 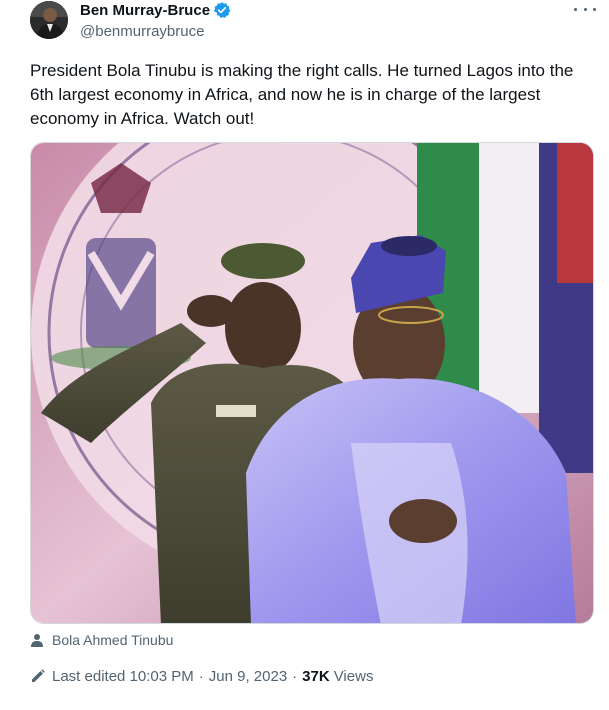 I want to click on pencil-icon, so click(x=38, y=675).